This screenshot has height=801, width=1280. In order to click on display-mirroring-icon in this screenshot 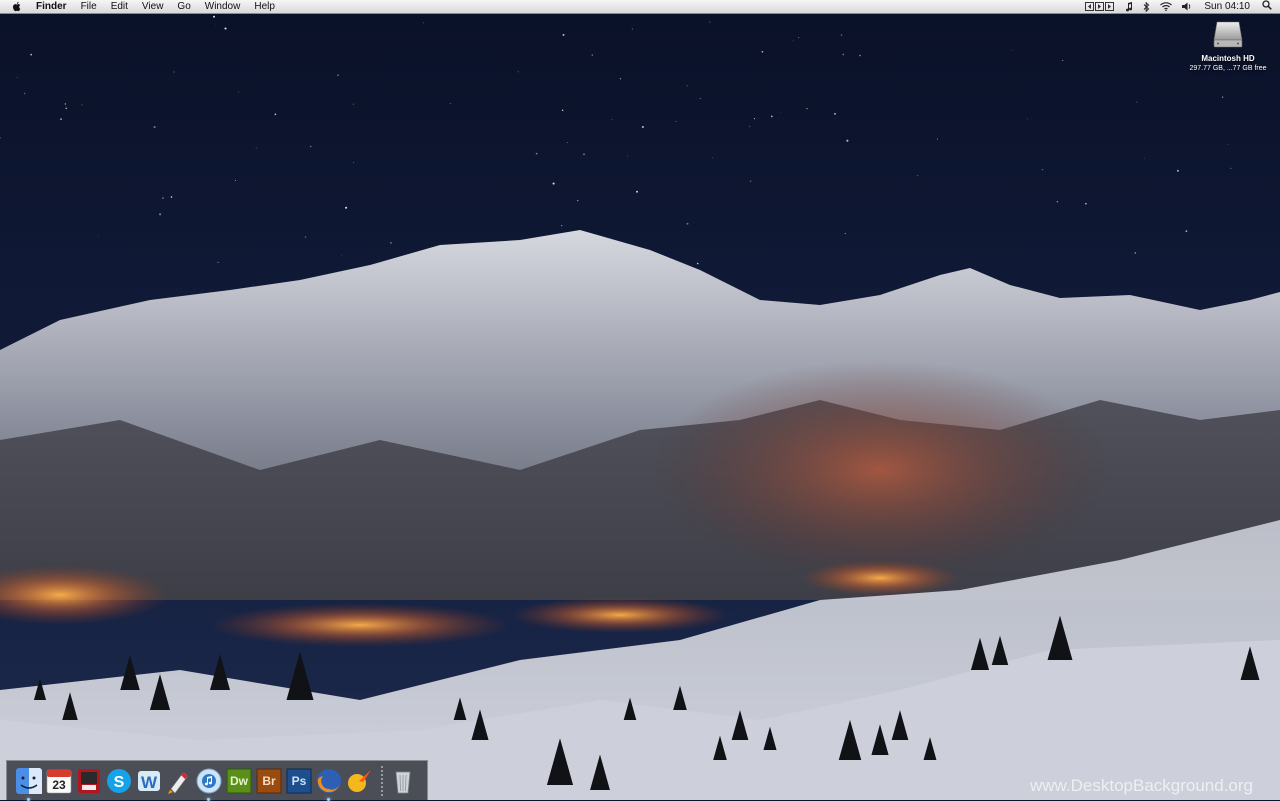, I will do `click(1100, 6)`.